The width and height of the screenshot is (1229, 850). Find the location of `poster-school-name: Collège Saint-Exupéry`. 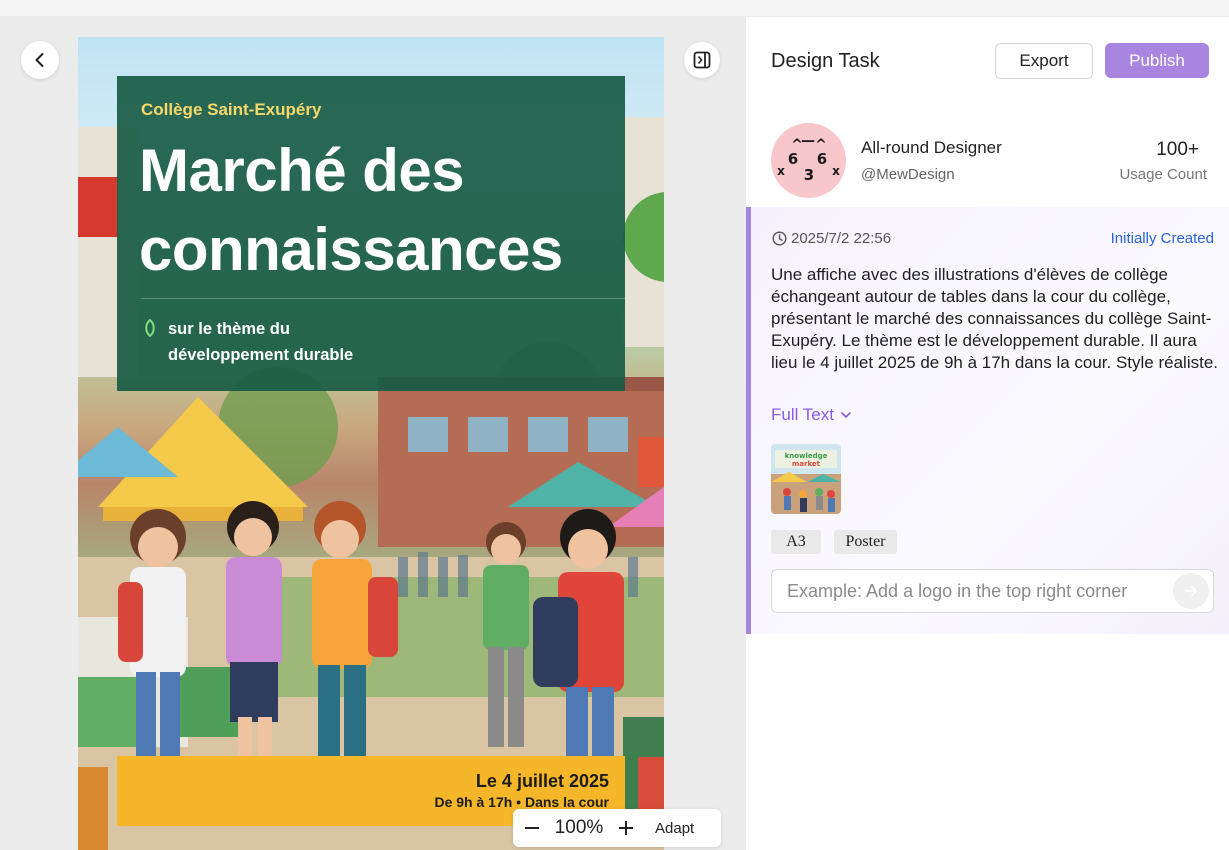

poster-school-name: Collège Saint-Exupéry is located at coordinates (231, 109).